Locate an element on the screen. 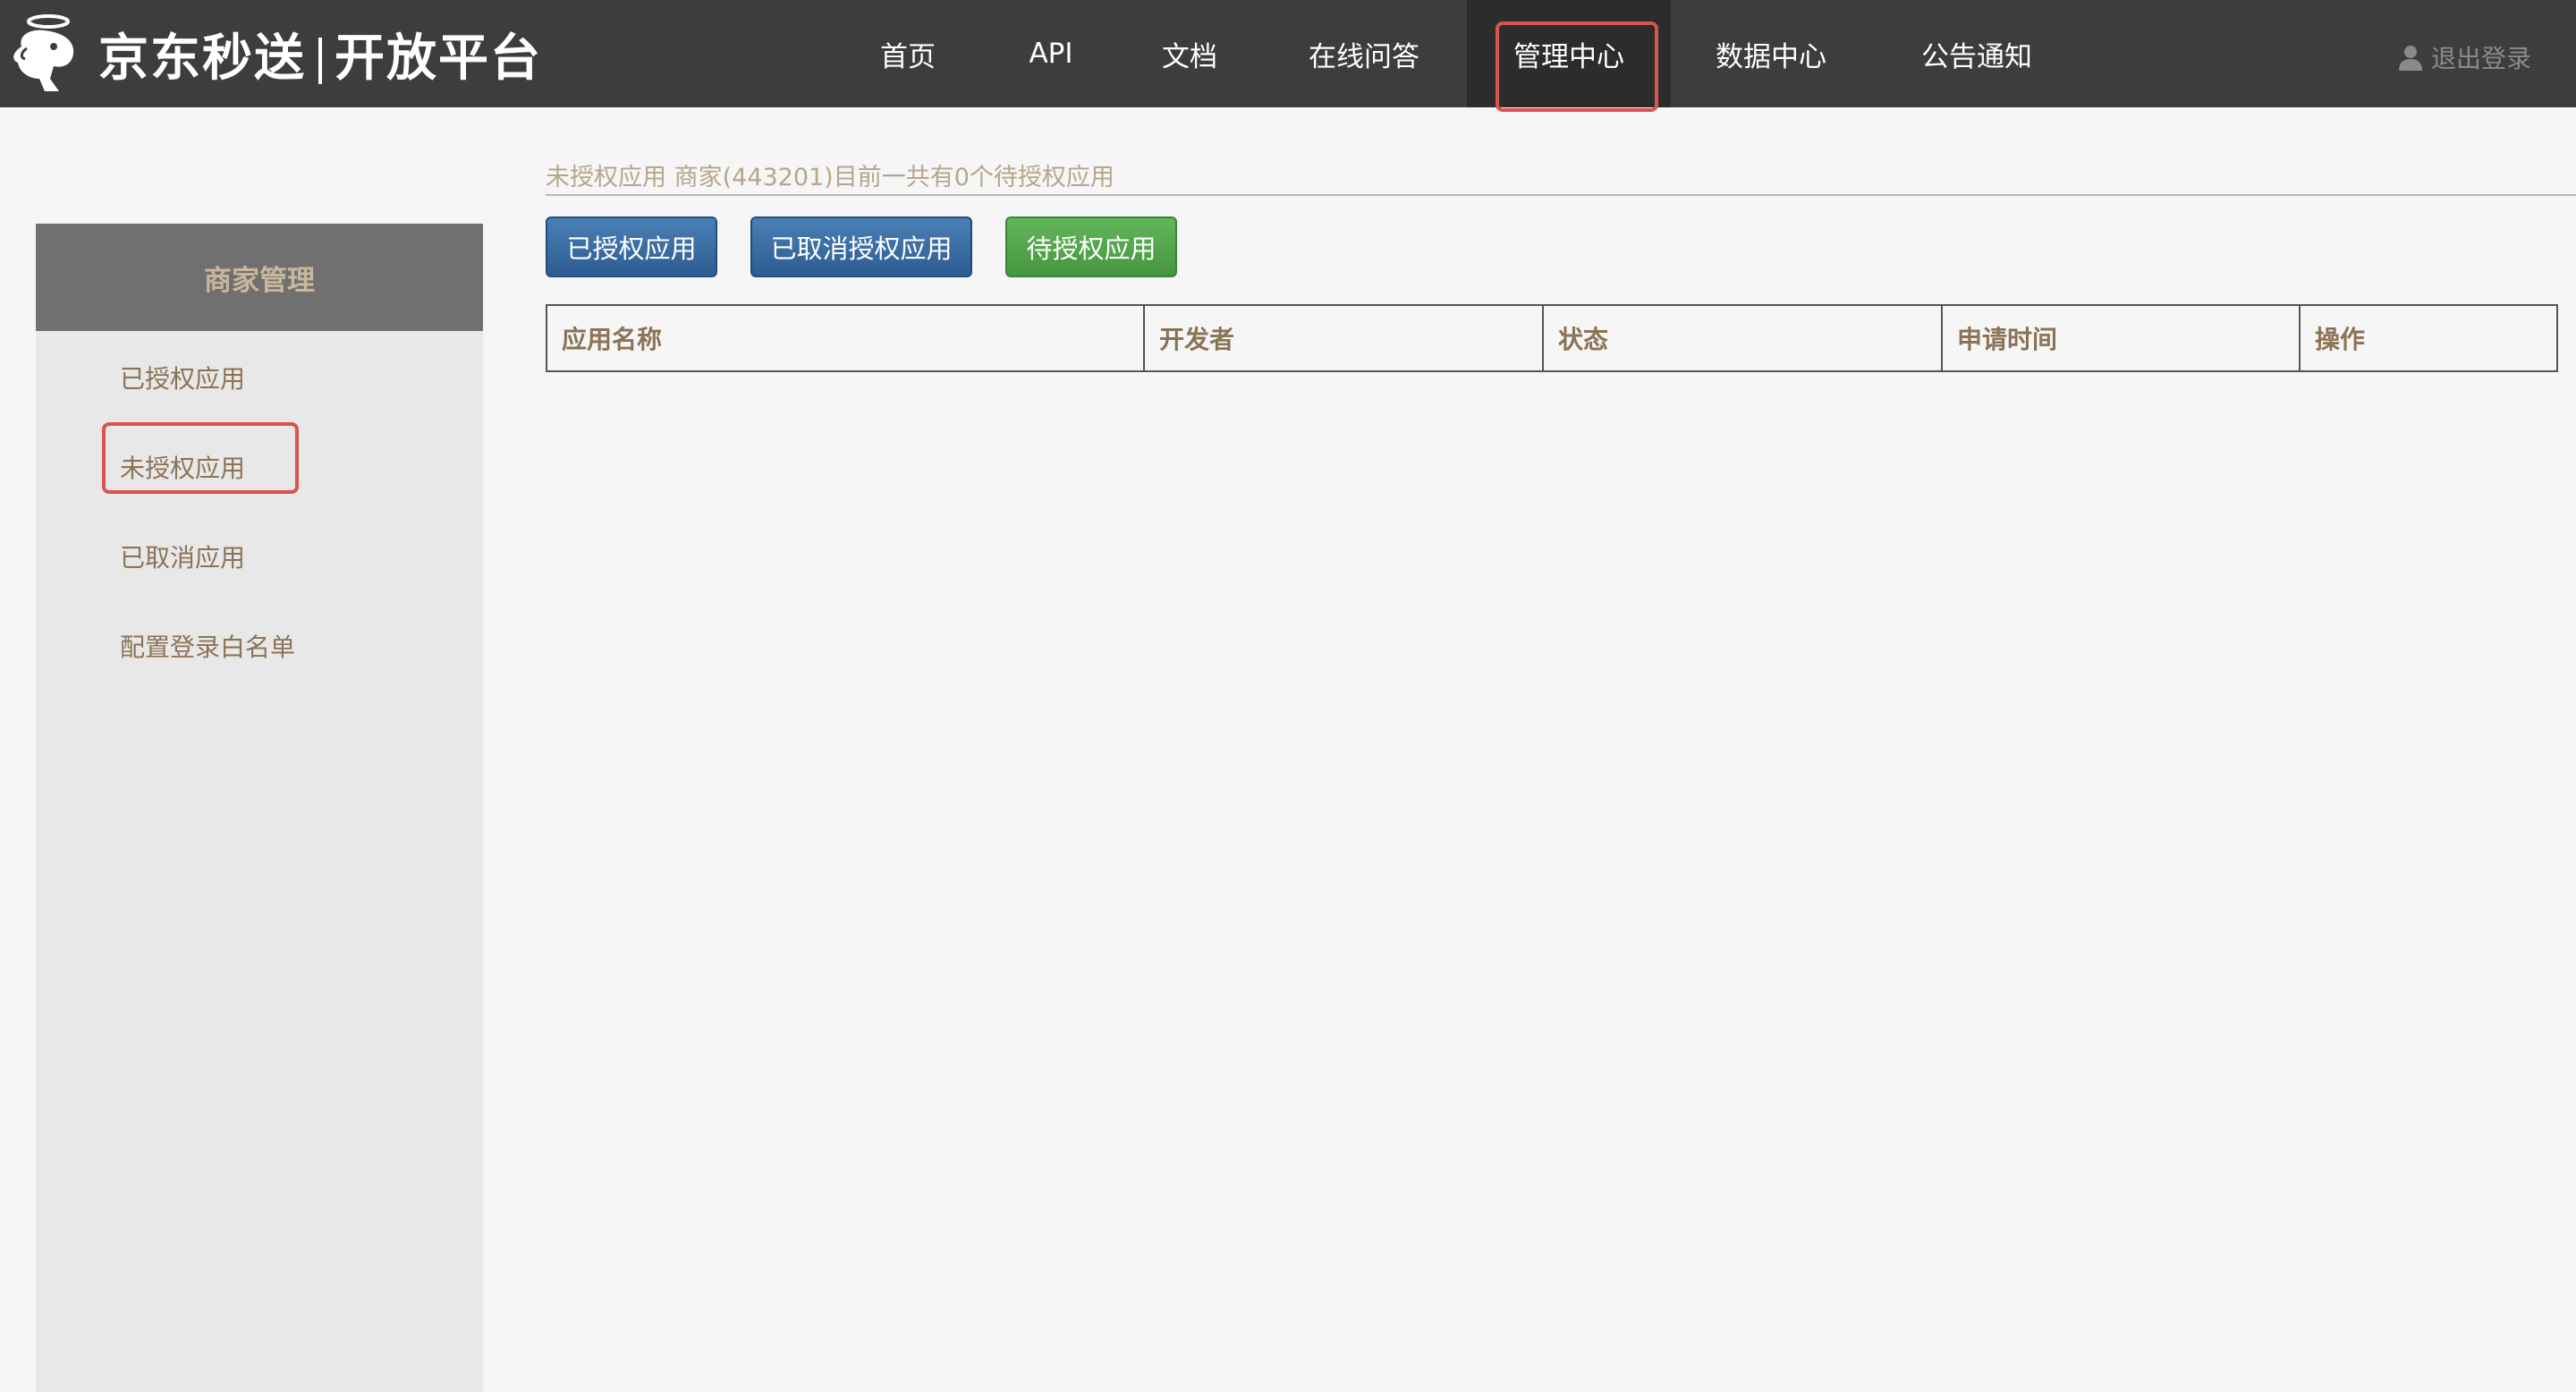 This screenshot has width=2576, height=1392. user-icon is located at coordinates (2410, 58).